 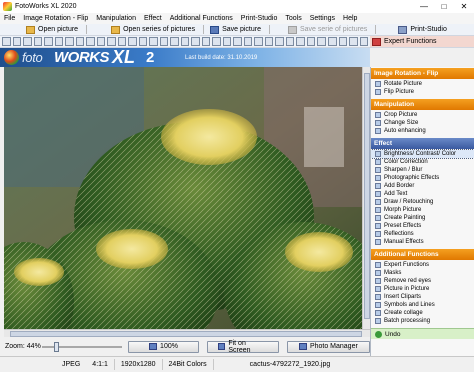 What do you see at coordinates (422, 305) in the screenshot?
I see `panel-item: Symbols and Lines` at bounding box center [422, 305].